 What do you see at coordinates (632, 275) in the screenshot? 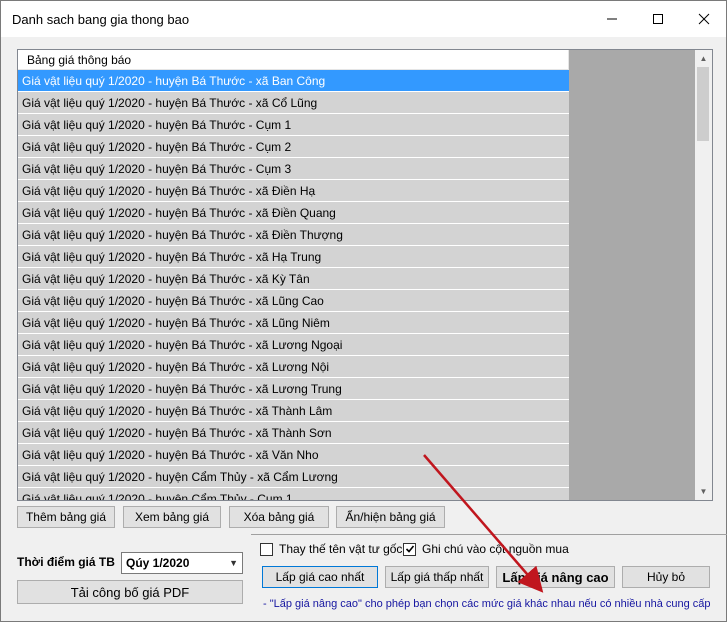
I see `list-empty-area` at bounding box center [632, 275].